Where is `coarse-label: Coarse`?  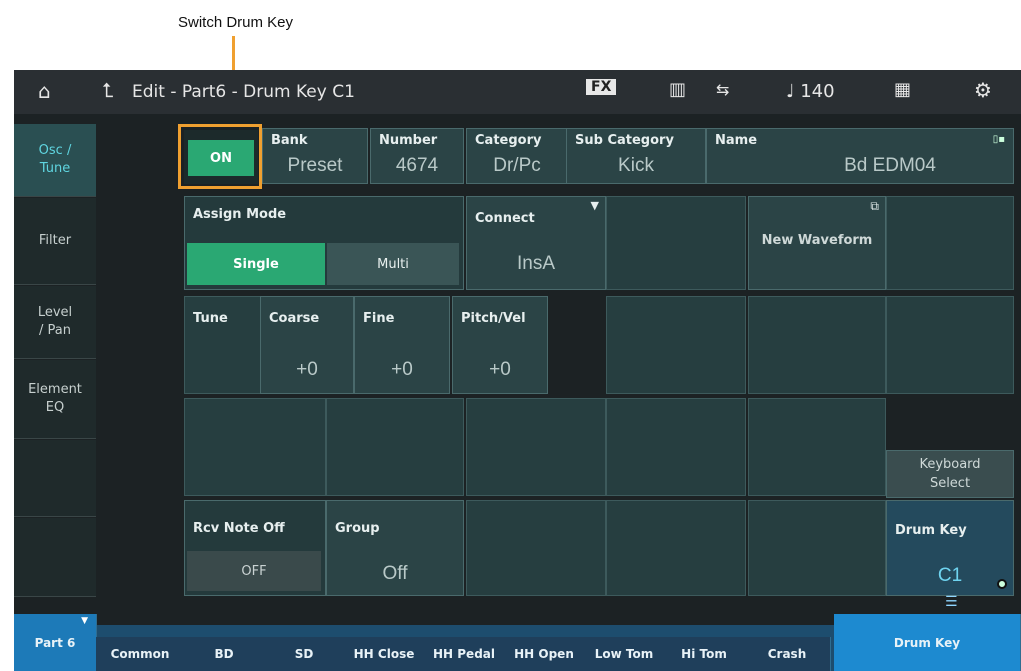 coarse-label: Coarse is located at coordinates (294, 318).